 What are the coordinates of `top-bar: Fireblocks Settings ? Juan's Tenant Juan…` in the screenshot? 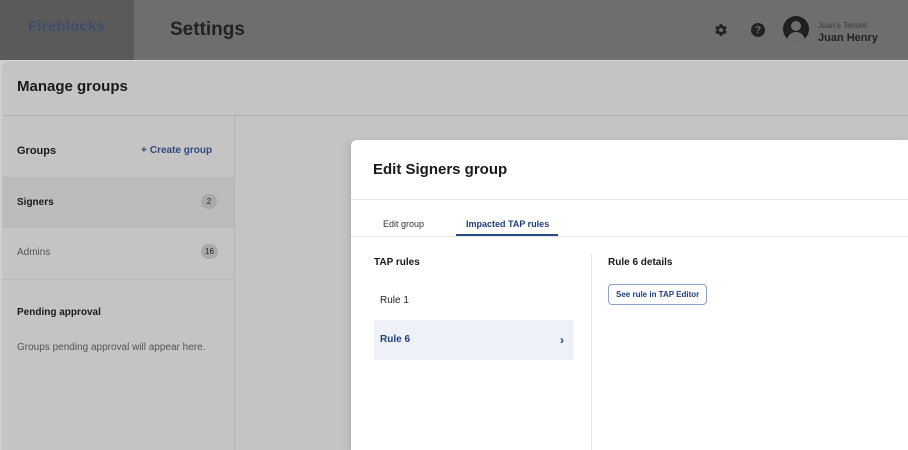 It's located at (454, 30).